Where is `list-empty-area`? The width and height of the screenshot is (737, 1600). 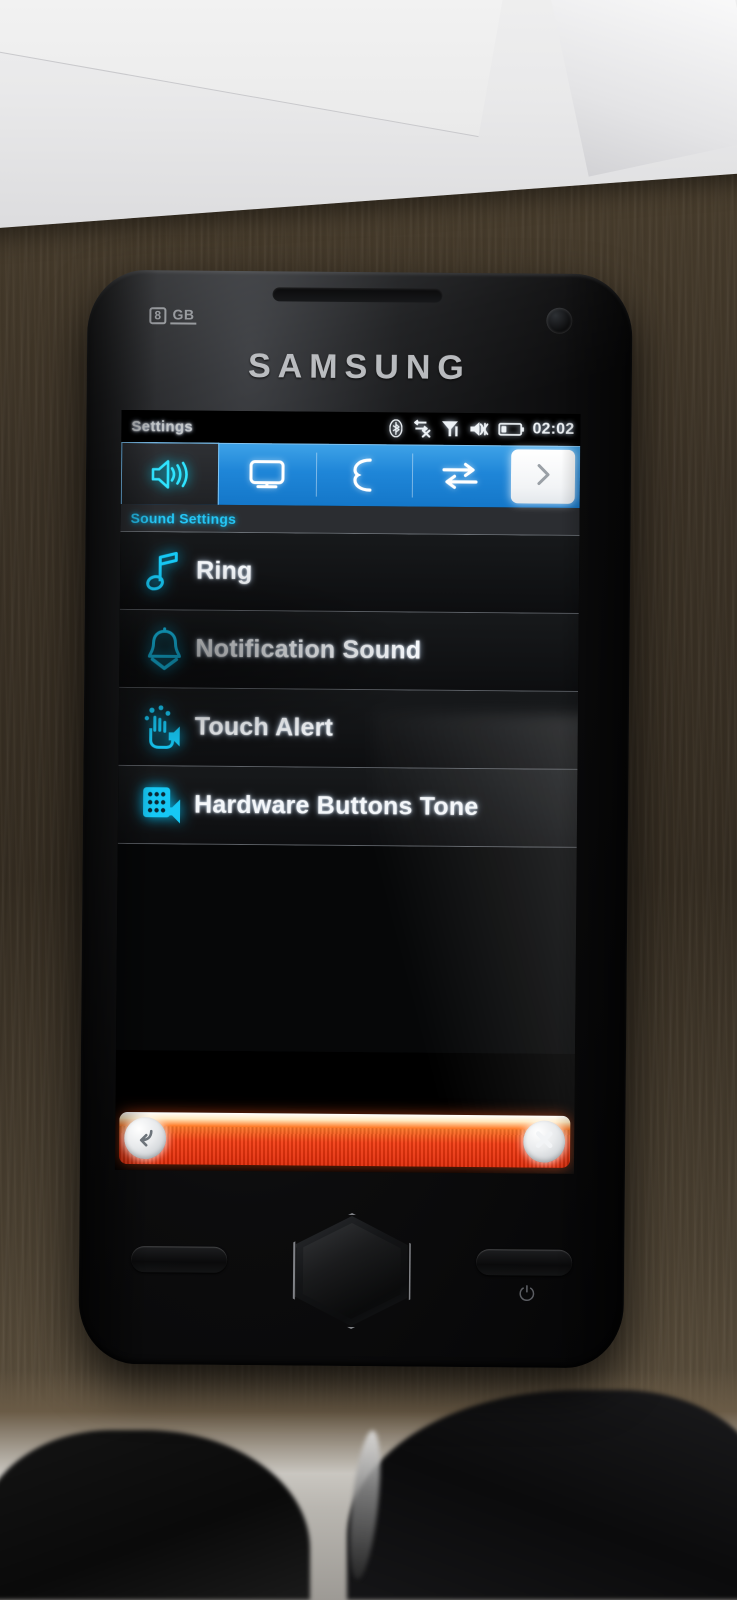
list-empty-area is located at coordinates (346, 948).